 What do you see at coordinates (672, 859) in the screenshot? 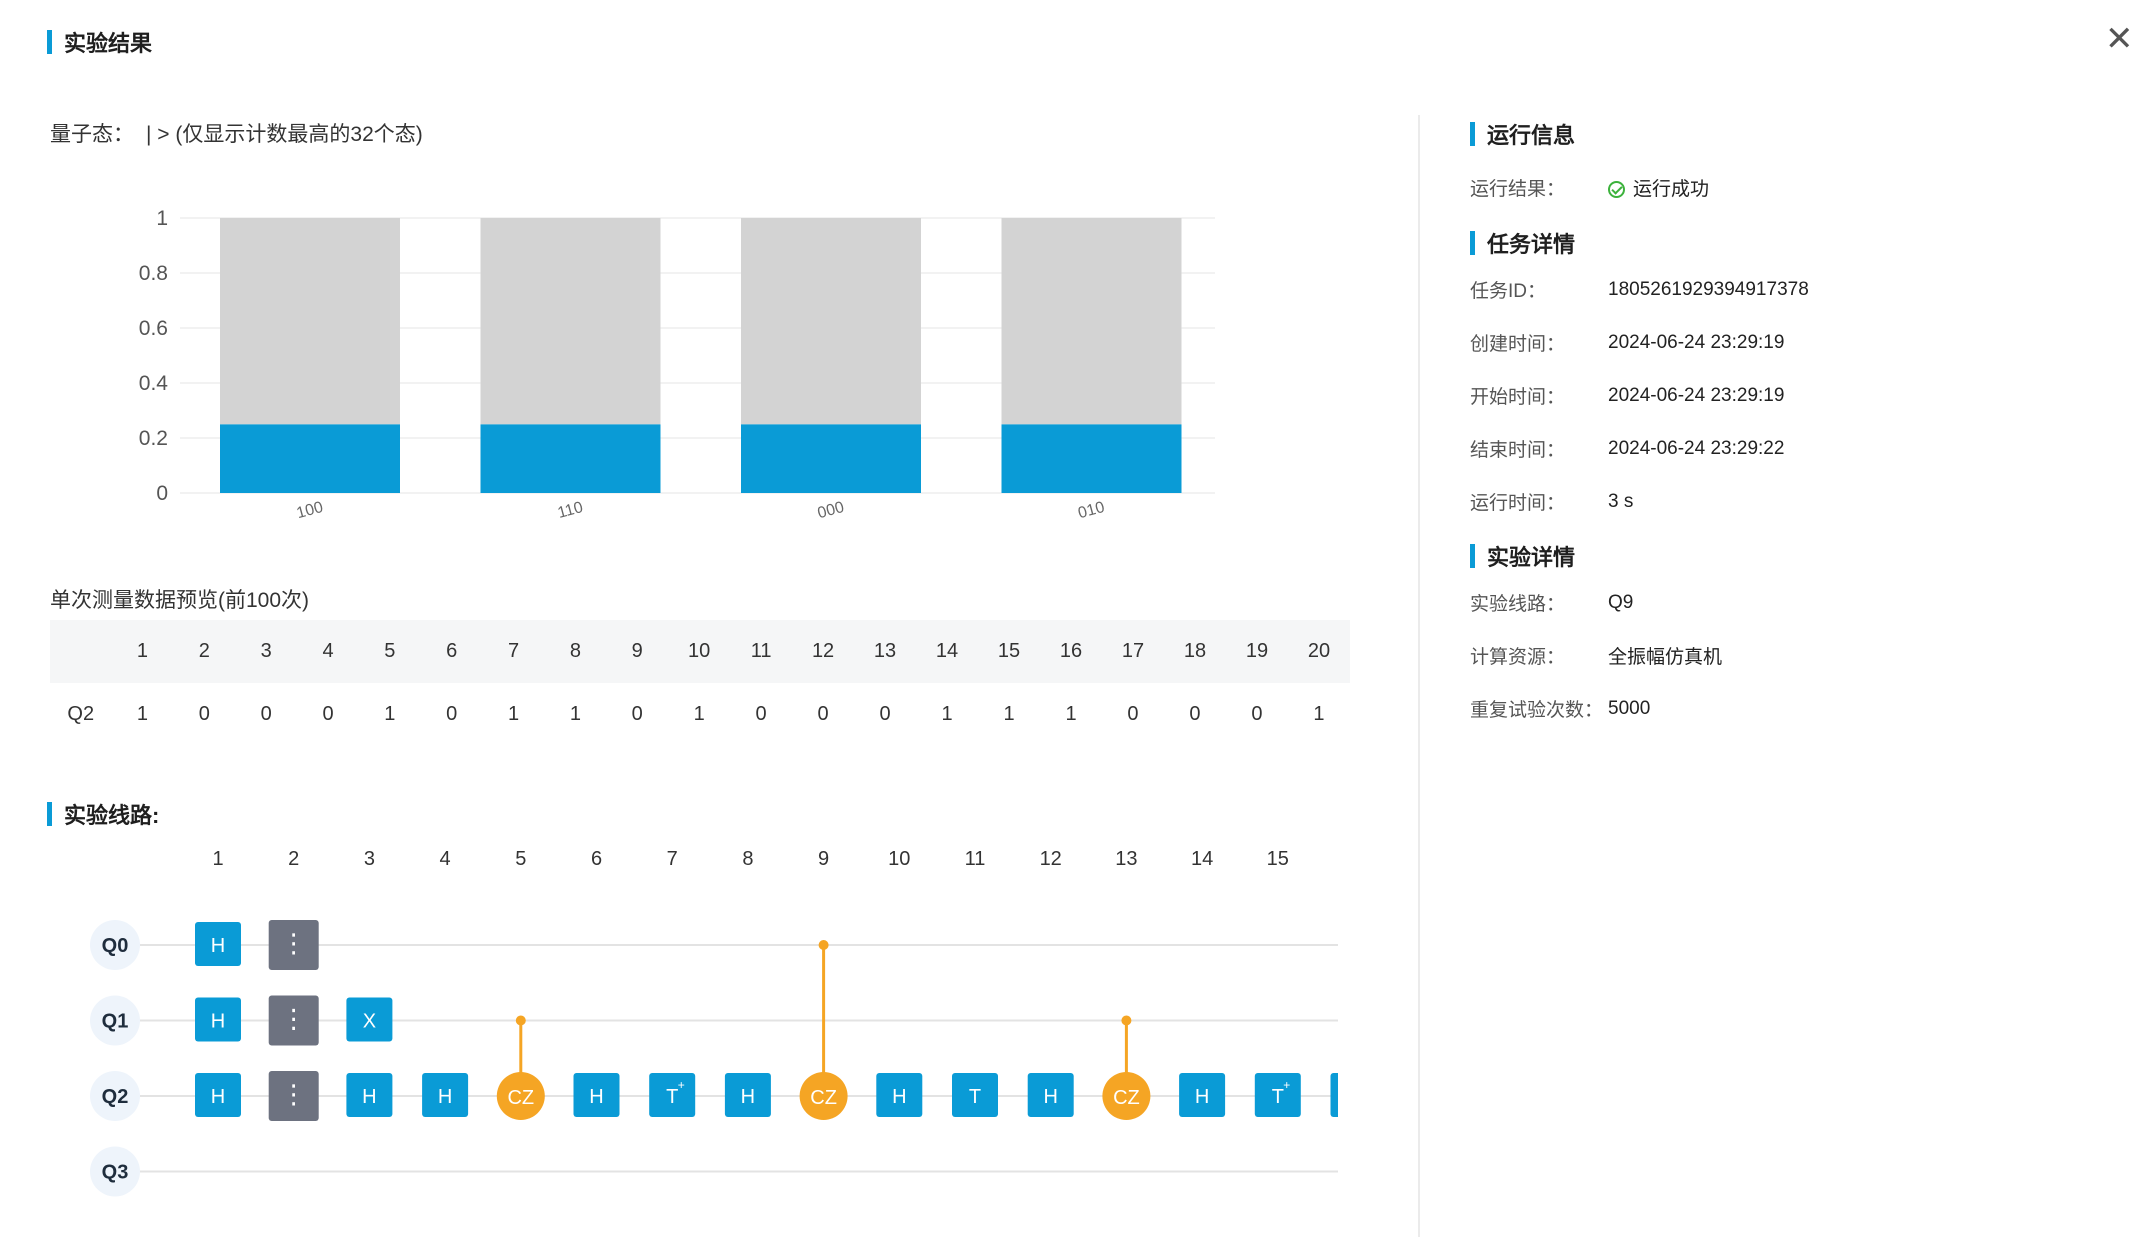
I see `circuit-column-number: 7` at bounding box center [672, 859].